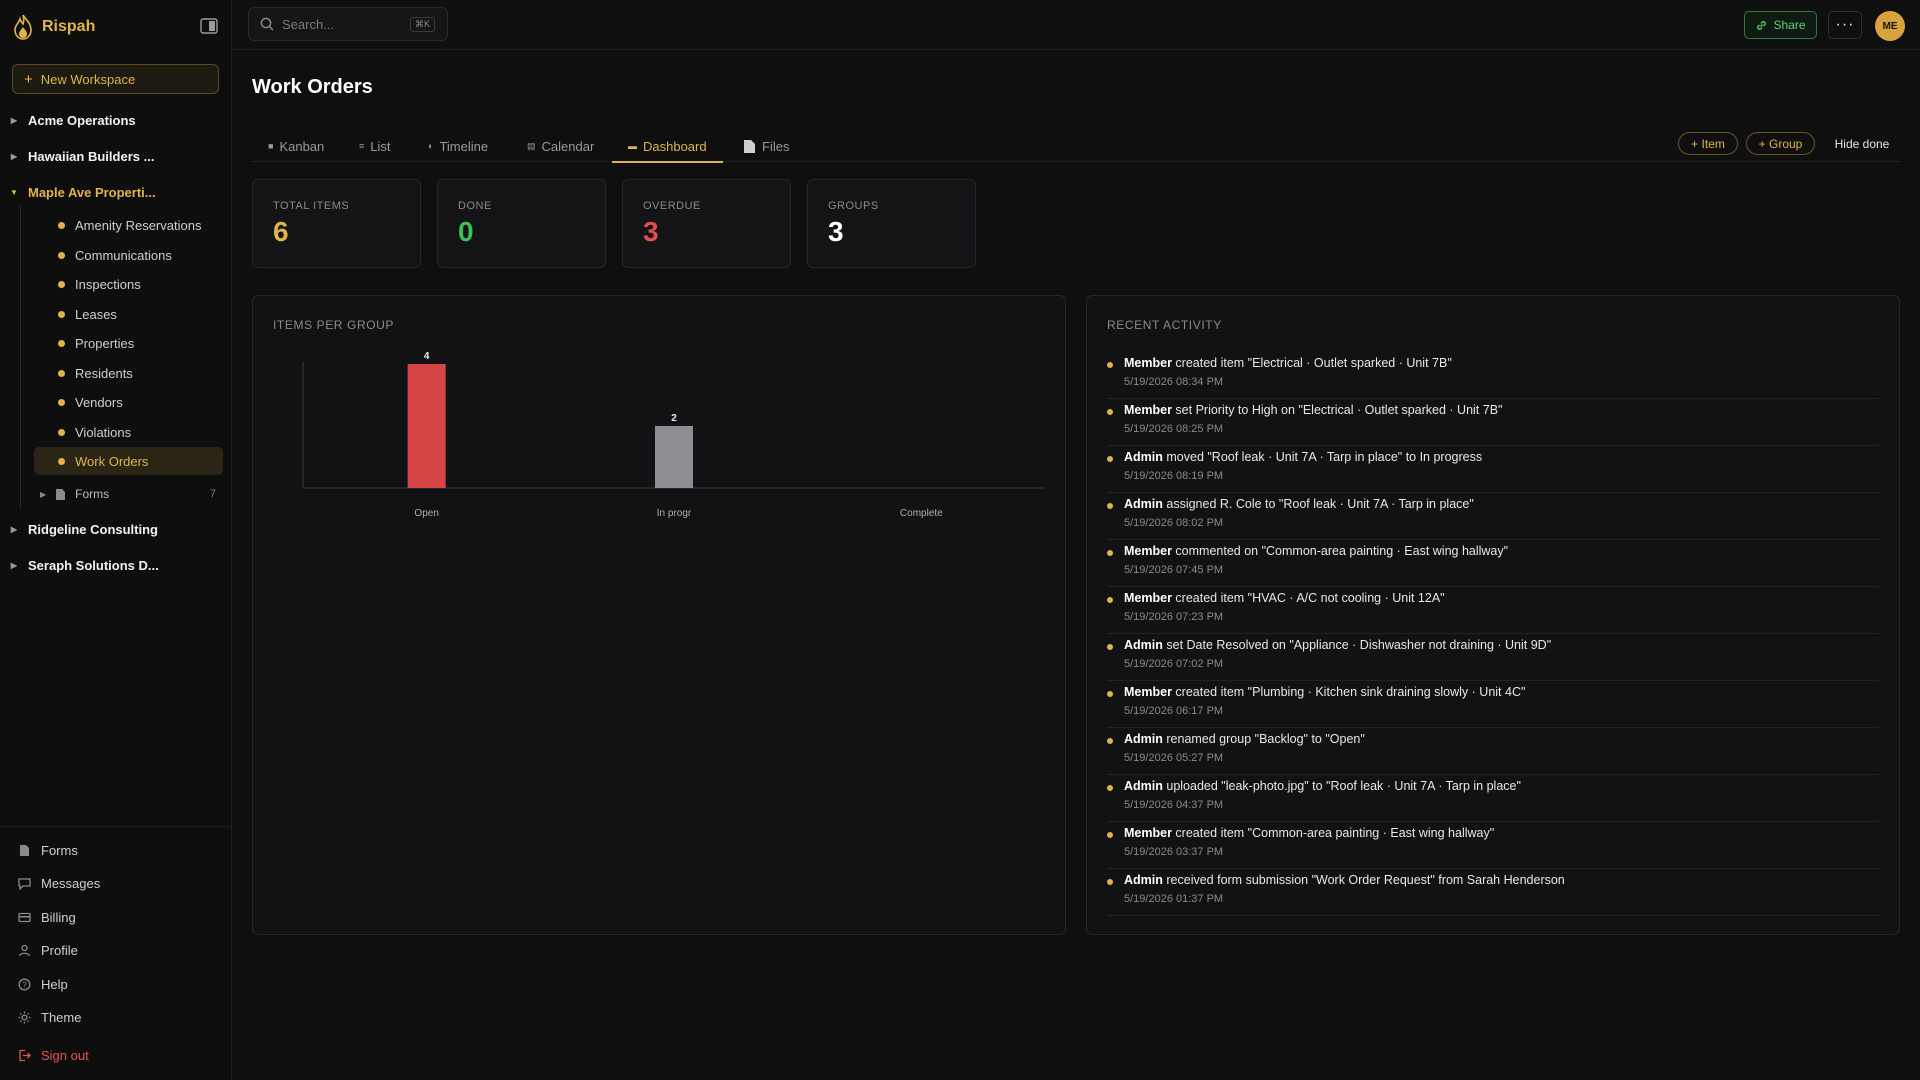  I want to click on nav-label: Messages, so click(71, 883).